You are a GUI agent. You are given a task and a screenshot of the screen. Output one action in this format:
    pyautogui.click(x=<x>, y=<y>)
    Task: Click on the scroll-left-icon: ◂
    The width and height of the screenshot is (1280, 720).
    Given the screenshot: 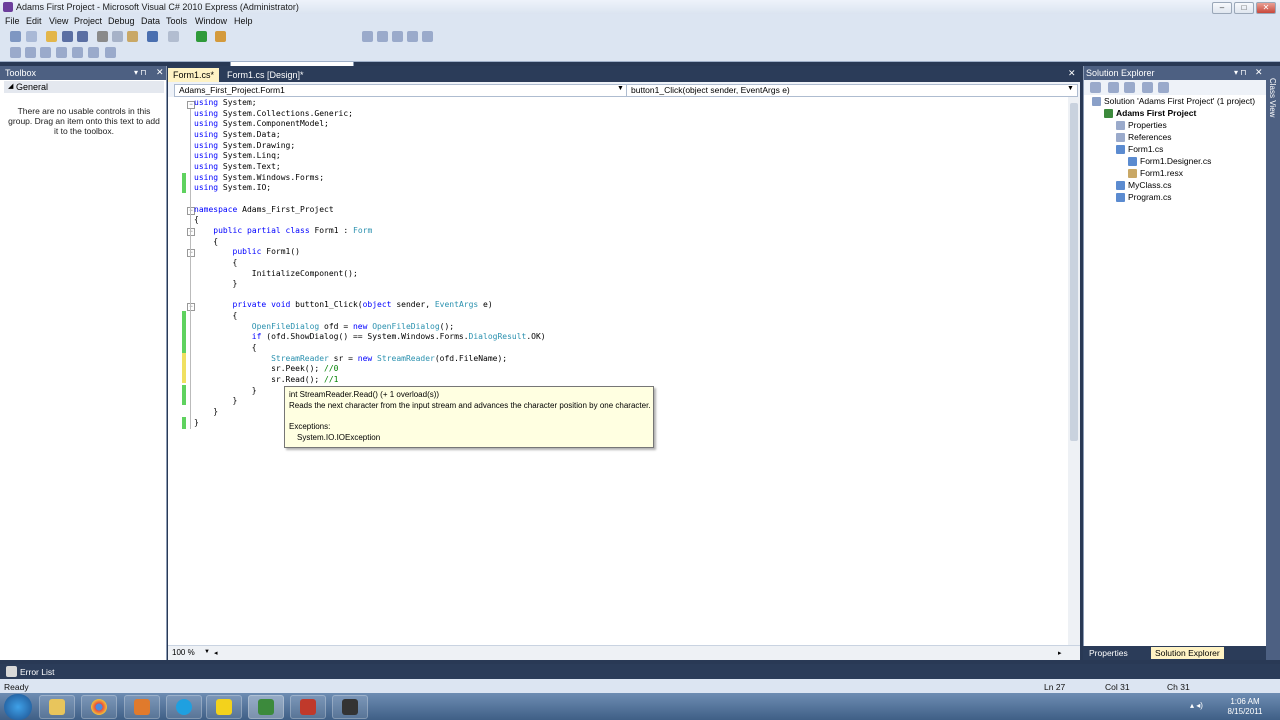 What is the action you would take?
    pyautogui.click(x=216, y=653)
    